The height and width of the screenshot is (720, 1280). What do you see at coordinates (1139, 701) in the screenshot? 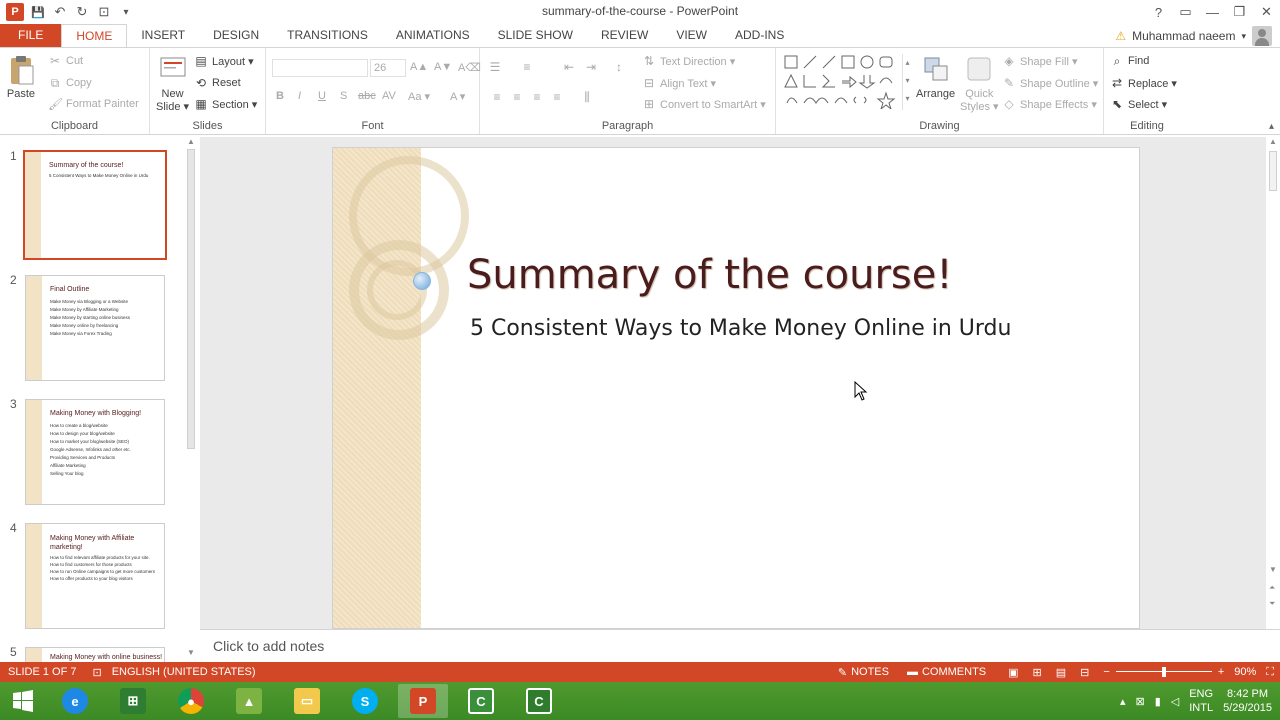
I see `network-icon: ⊠` at bounding box center [1139, 701].